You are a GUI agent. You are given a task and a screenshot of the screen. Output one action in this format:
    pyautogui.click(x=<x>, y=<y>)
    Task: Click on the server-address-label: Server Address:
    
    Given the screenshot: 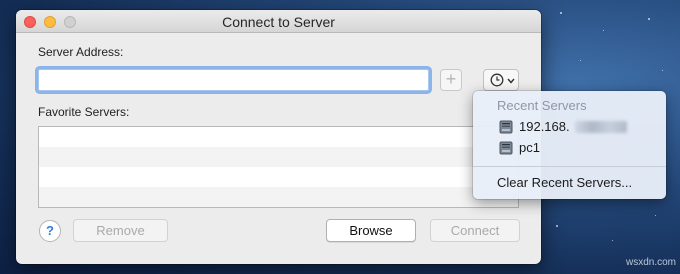 What is the action you would take?
    pyautogui.click(x=81, y=52)
    